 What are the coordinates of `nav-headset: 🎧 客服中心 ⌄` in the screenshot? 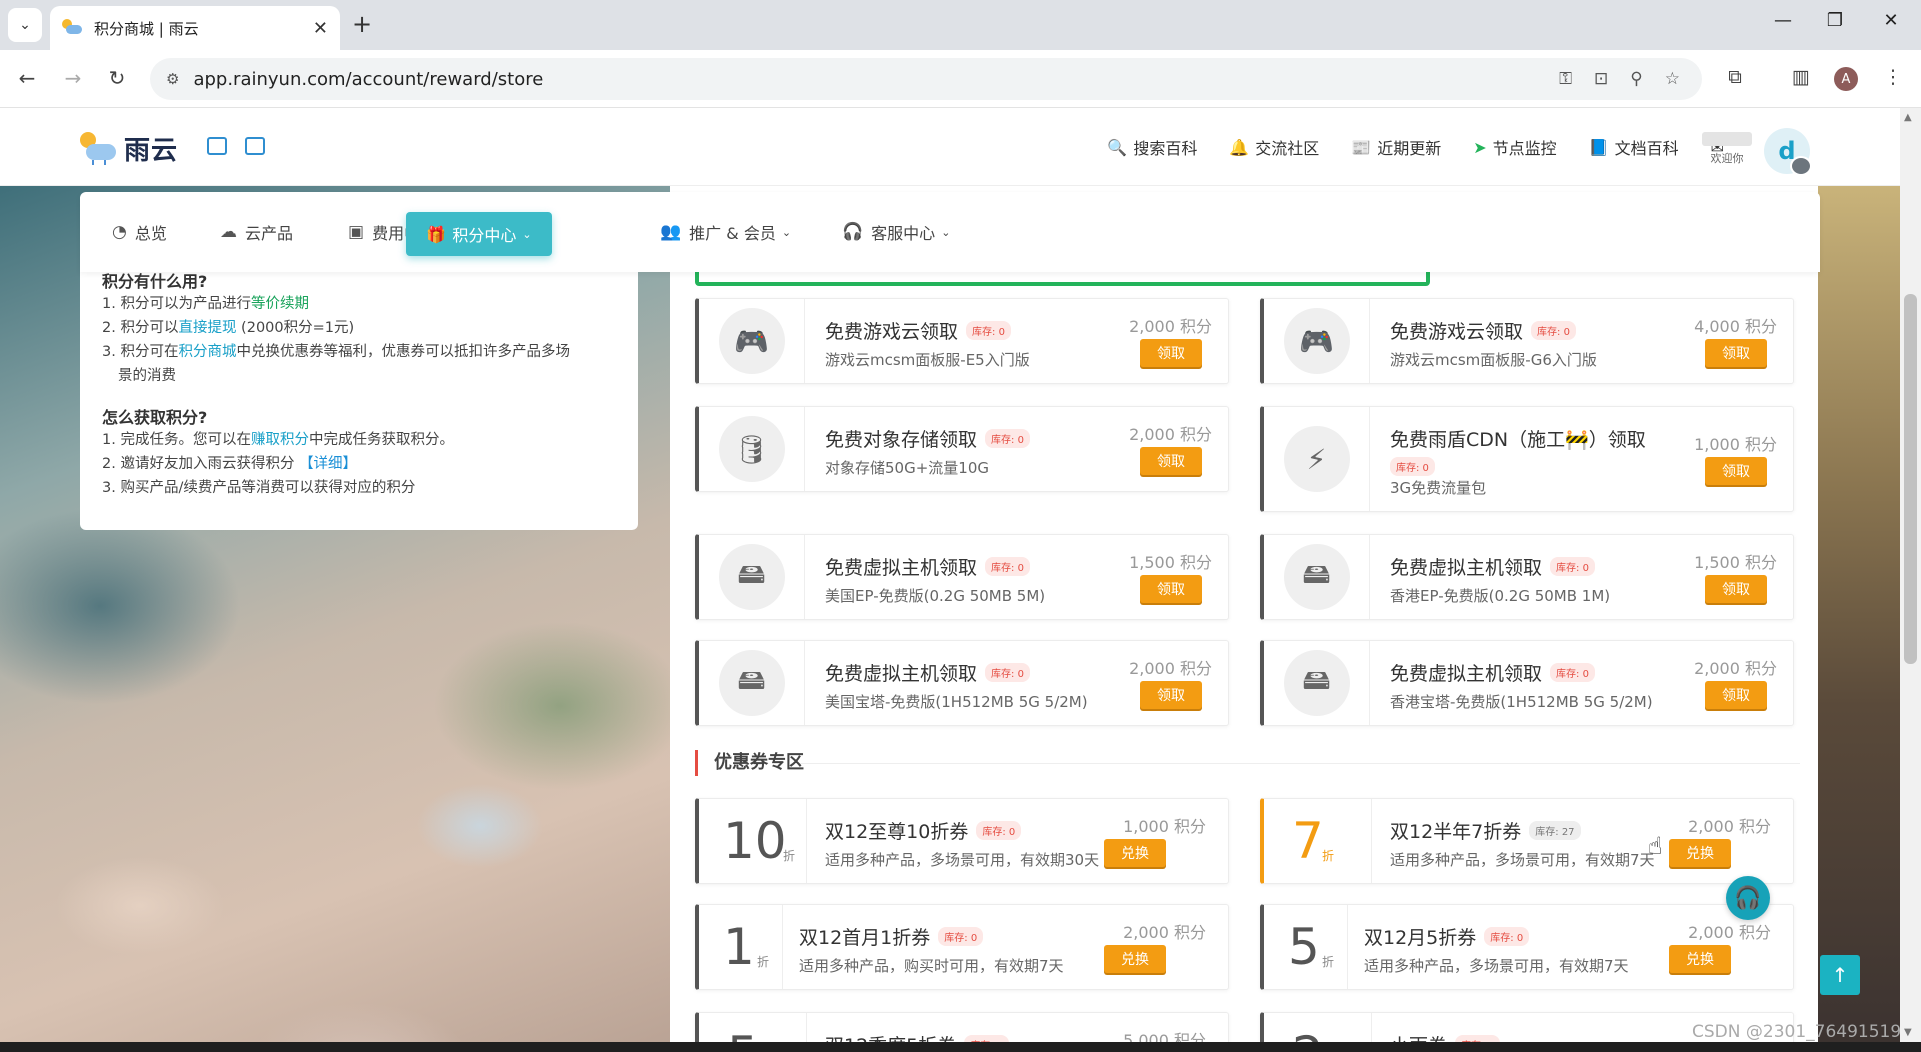 It's located at (896, 232).